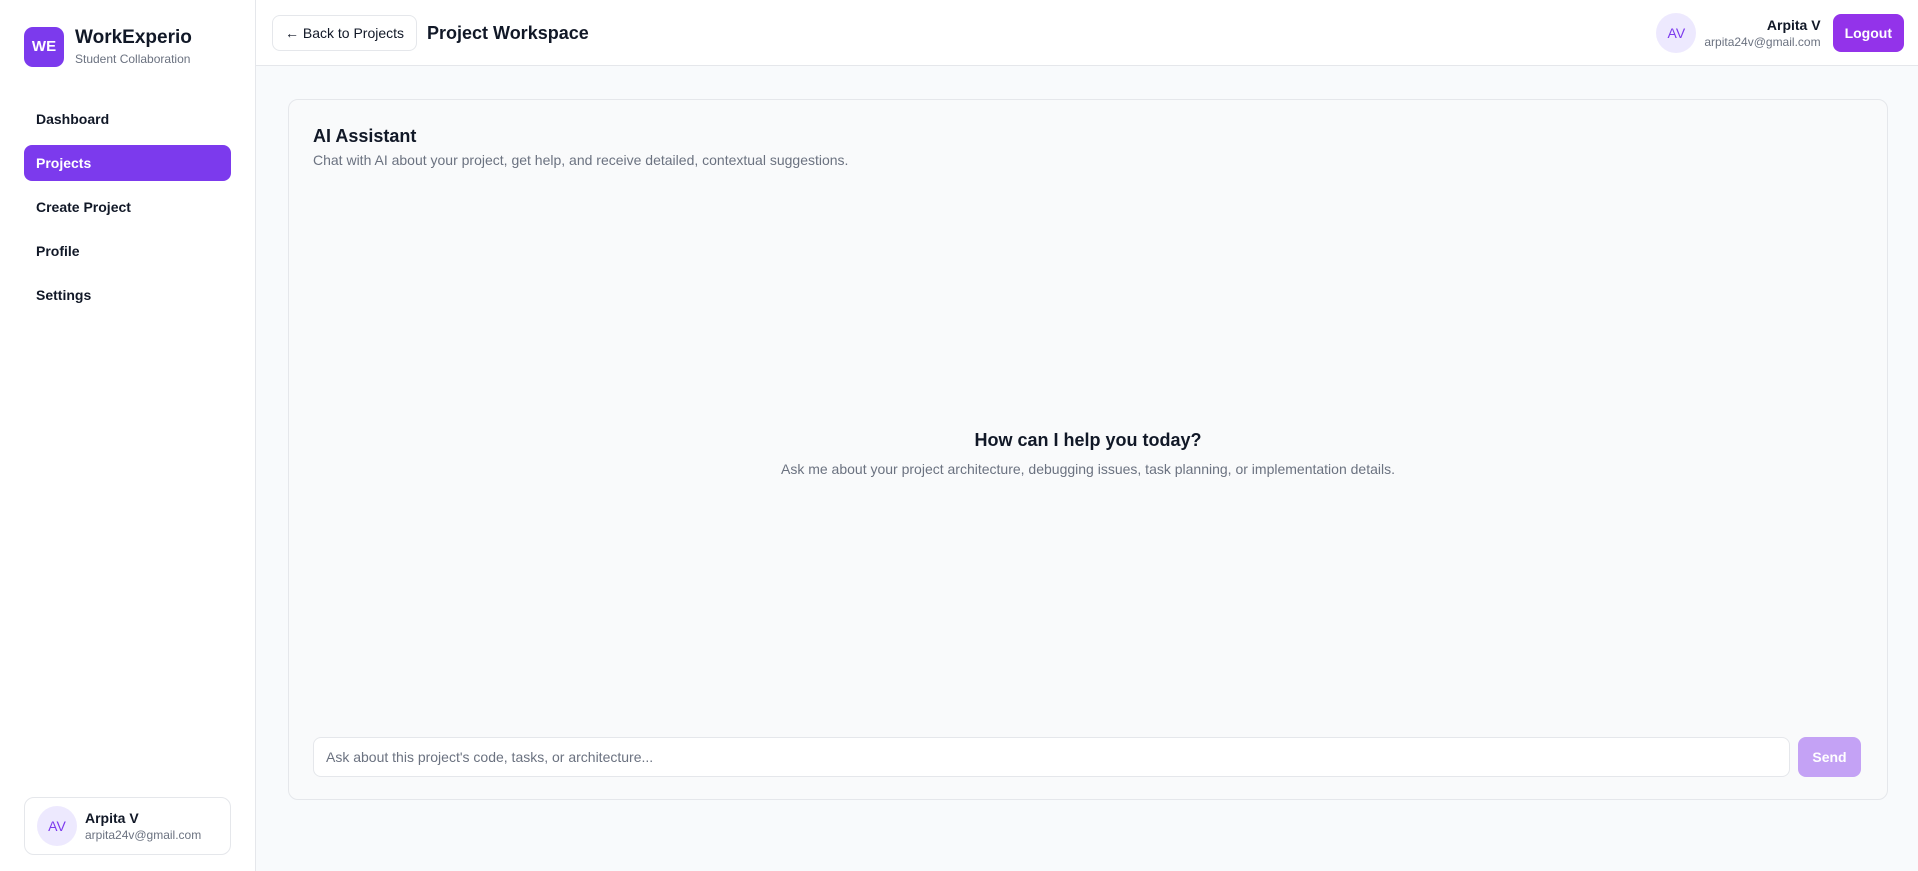  Describe the element at coordinates (1829, 757) in the screenshot. I see `send-button: Send` at that location.